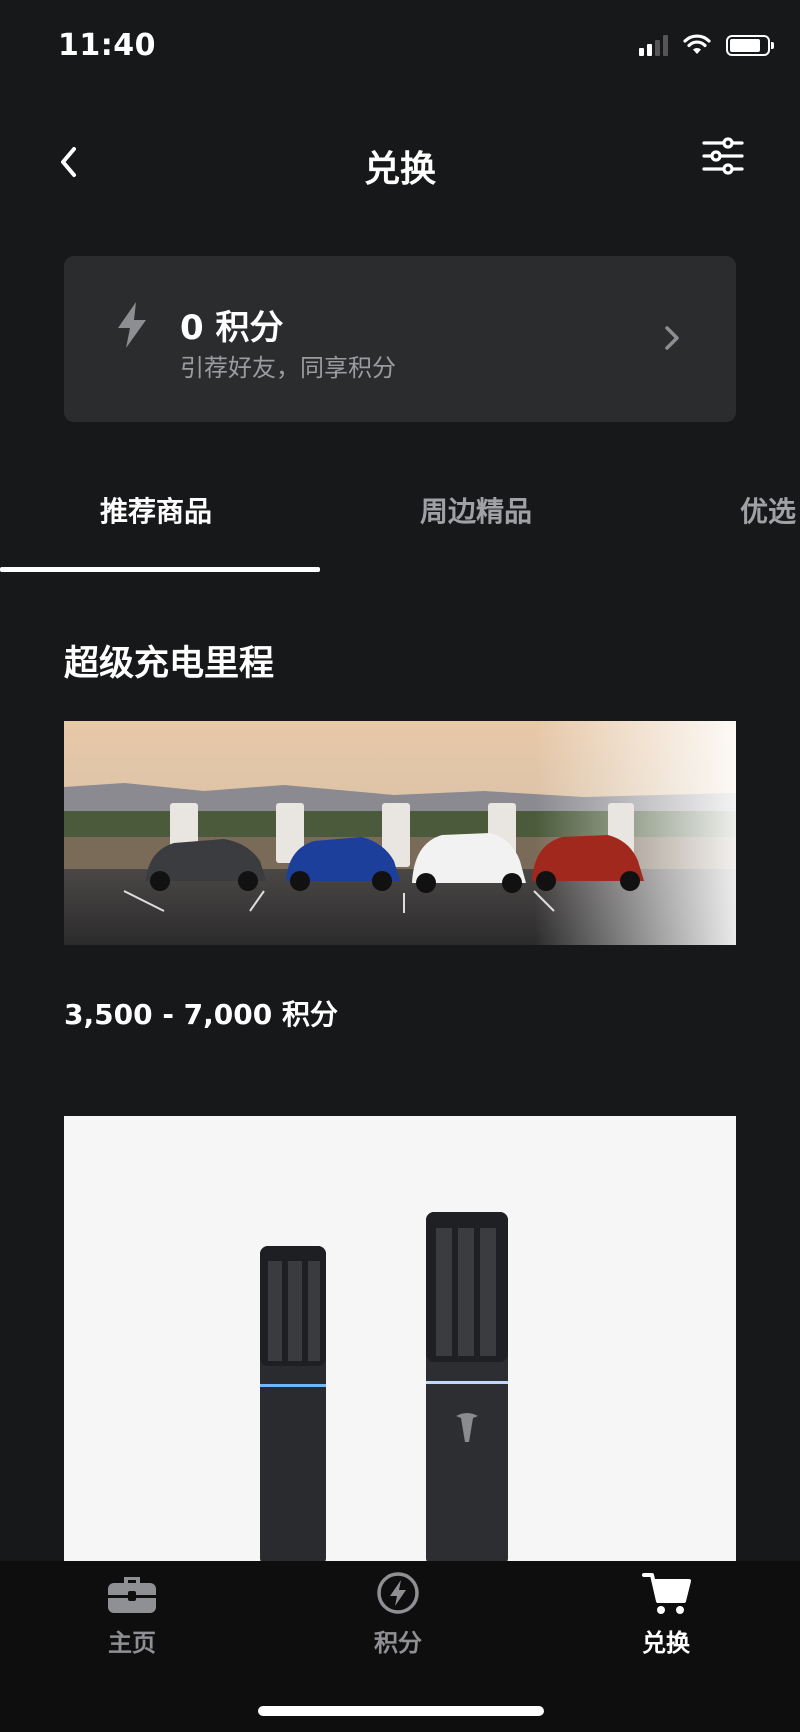 The height and width of the screenshot is (1732, 800). What do you see at coordinates (697, 44) in the screenshot?
I see `wifi-icon` at bounding box center [697, 44].